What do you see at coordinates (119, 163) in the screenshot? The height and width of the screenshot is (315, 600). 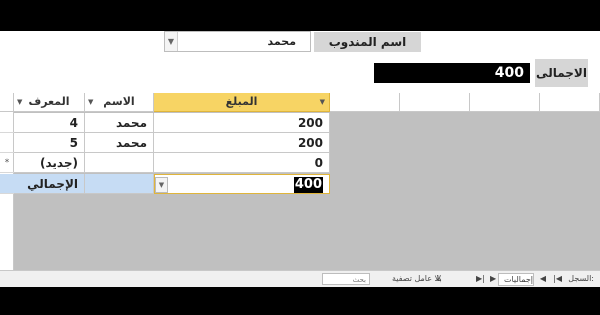 I see `cell-name` at bounding box center [119, 163].